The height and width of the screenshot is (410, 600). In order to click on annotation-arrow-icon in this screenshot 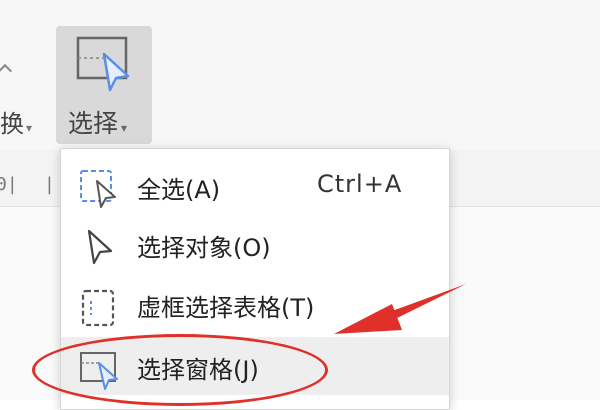, I will do `click(400, 309)`.